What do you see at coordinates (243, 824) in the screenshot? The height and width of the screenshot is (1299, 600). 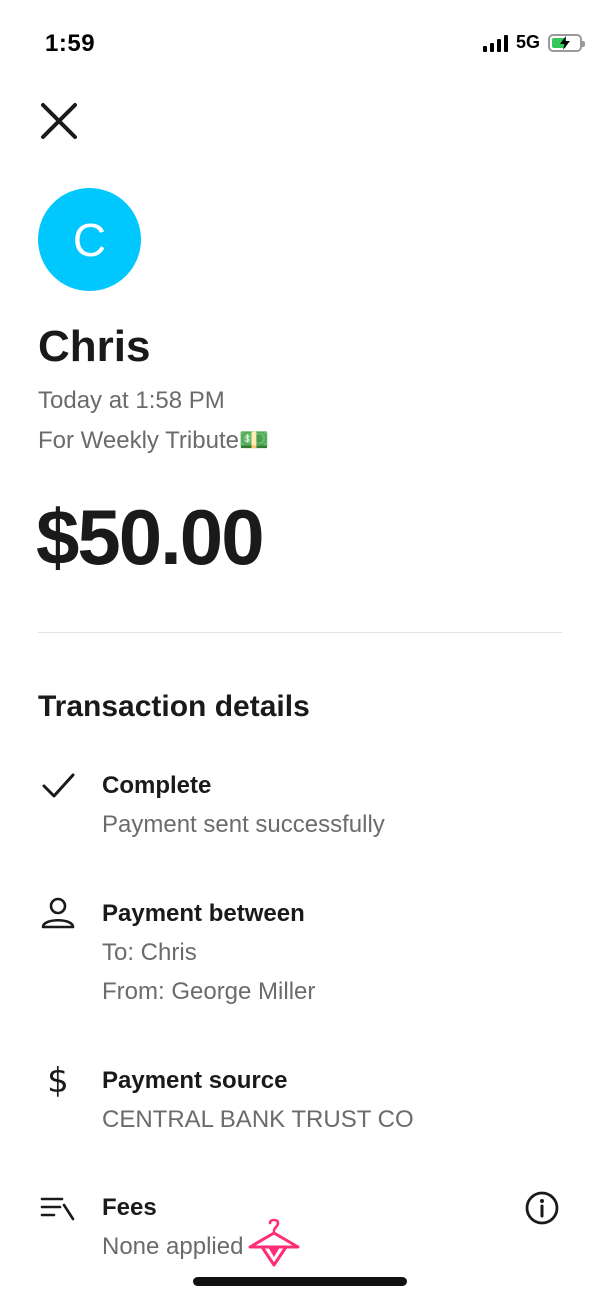 I see `status-subtitle: Payment sent successfully` at bounding box center [243, 824].